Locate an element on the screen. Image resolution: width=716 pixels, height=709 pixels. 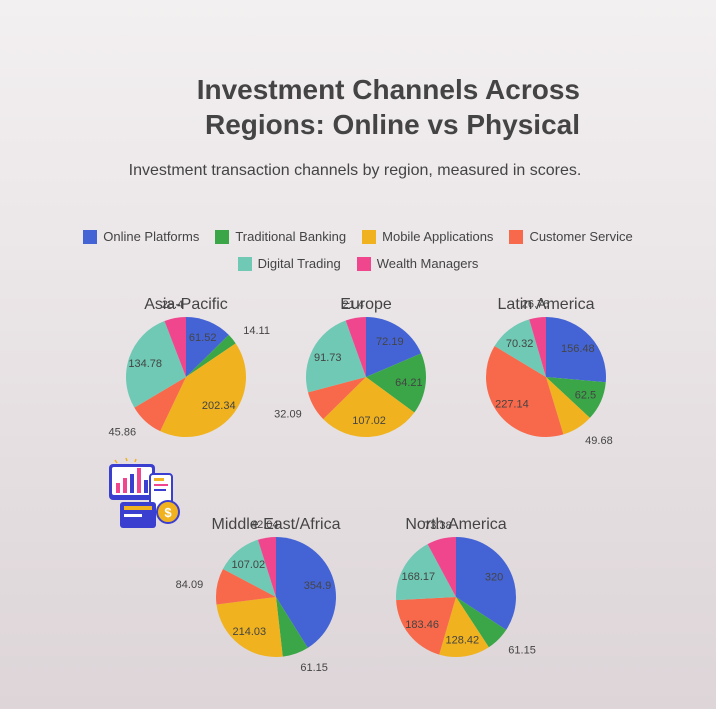
data-label: 32.09 is located at coordinates (288, 415).